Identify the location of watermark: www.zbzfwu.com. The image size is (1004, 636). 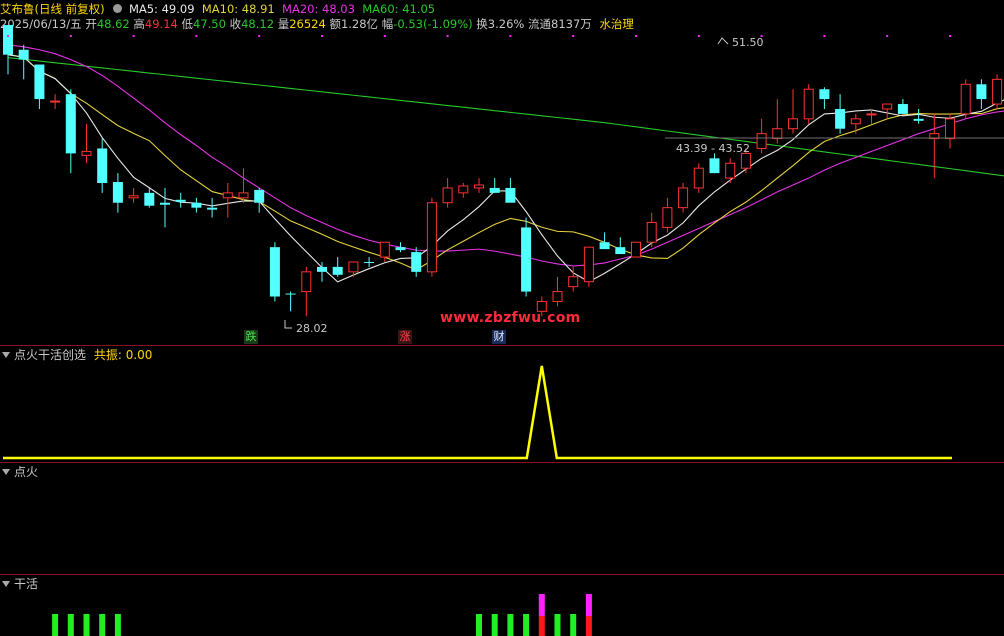
(510, 318).